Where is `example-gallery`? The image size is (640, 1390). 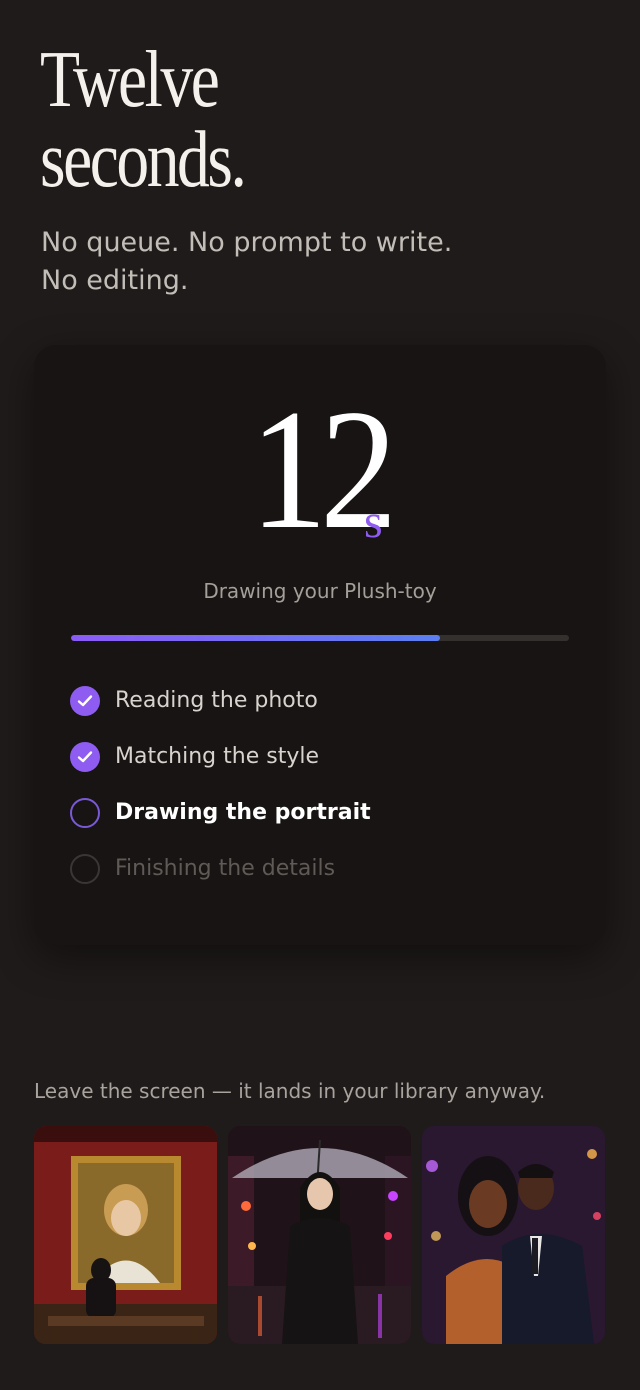 example-gallery is located at coordinates (320, 1235).